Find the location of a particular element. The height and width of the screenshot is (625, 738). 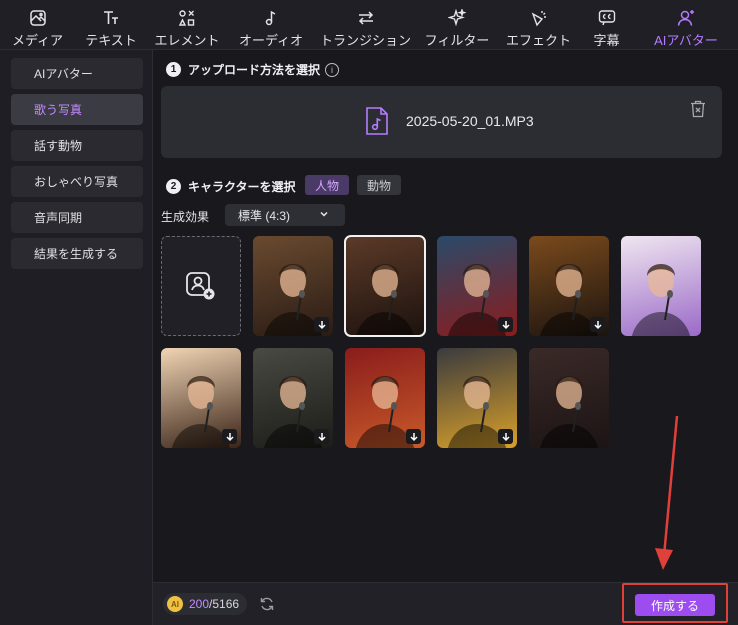

ai-avatar-icon is located at coordinates (686, 18).